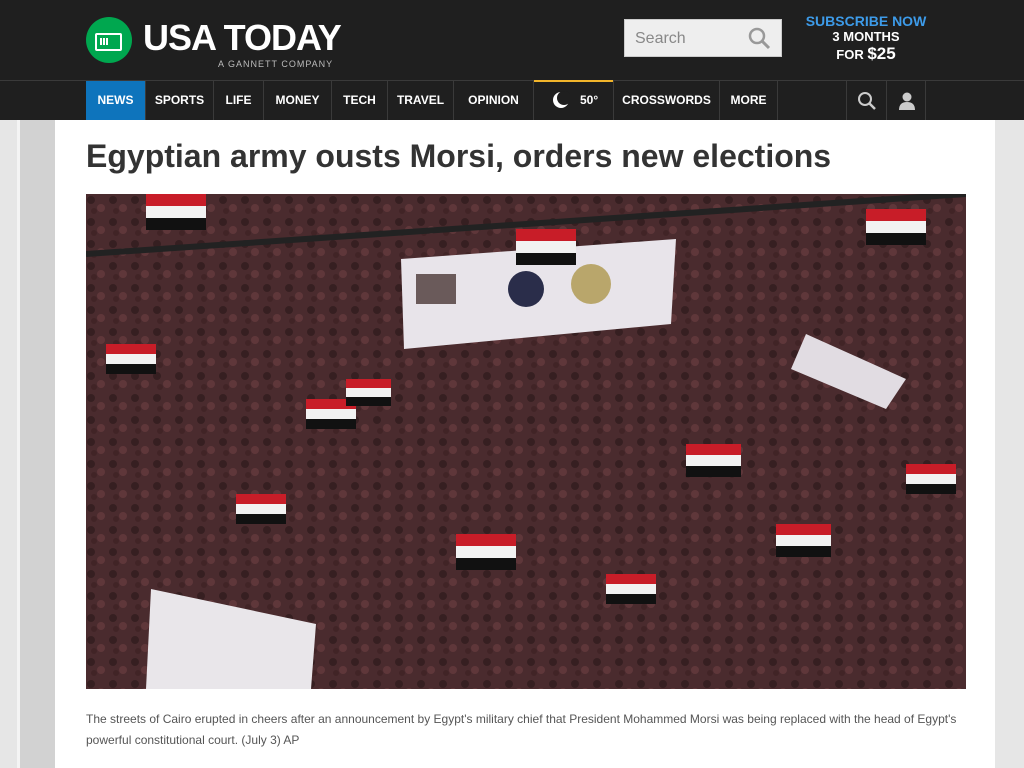 The image size is (1024, 768). Describe the element at coordinates (116, 100) in the screenshot. I see `nav-news: NEWS` at that location.